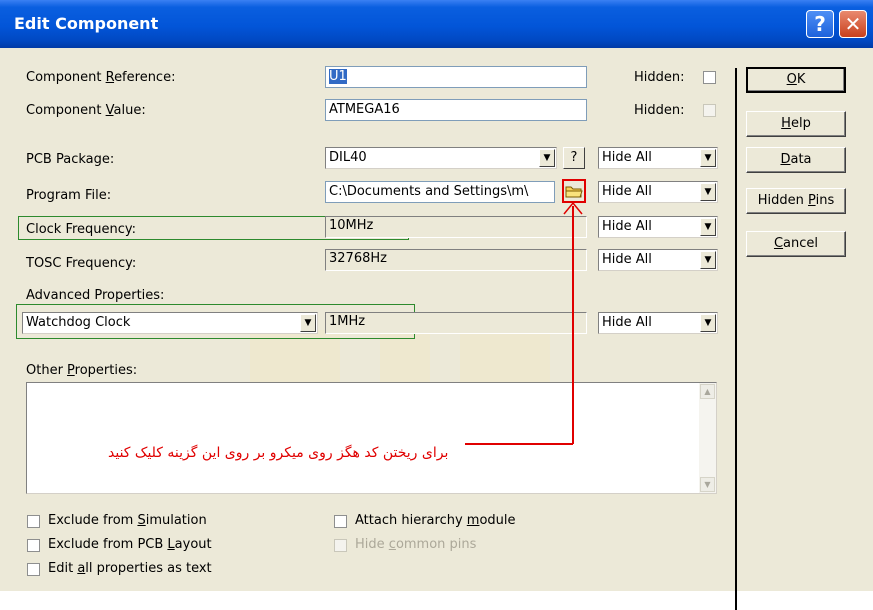 Image resolution: width=873 pixels, height=610 pixels. Describe the element at coordinates (796, 80) in the screenshot. I see `ok-button: OK` at that location.